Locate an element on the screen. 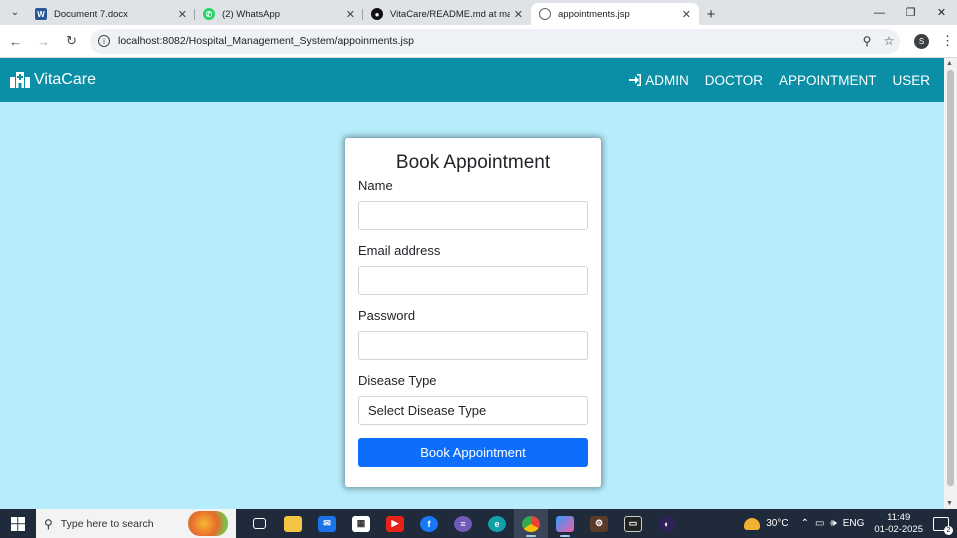 The height and width of the screenshot is (538, 957). chrome-button is located at coordinates (531, 523).